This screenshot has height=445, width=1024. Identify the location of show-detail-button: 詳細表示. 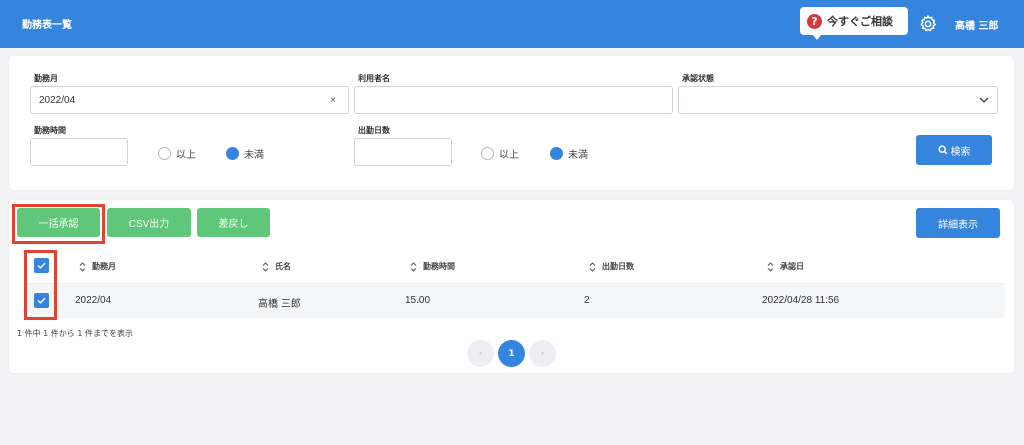
(958, 223).